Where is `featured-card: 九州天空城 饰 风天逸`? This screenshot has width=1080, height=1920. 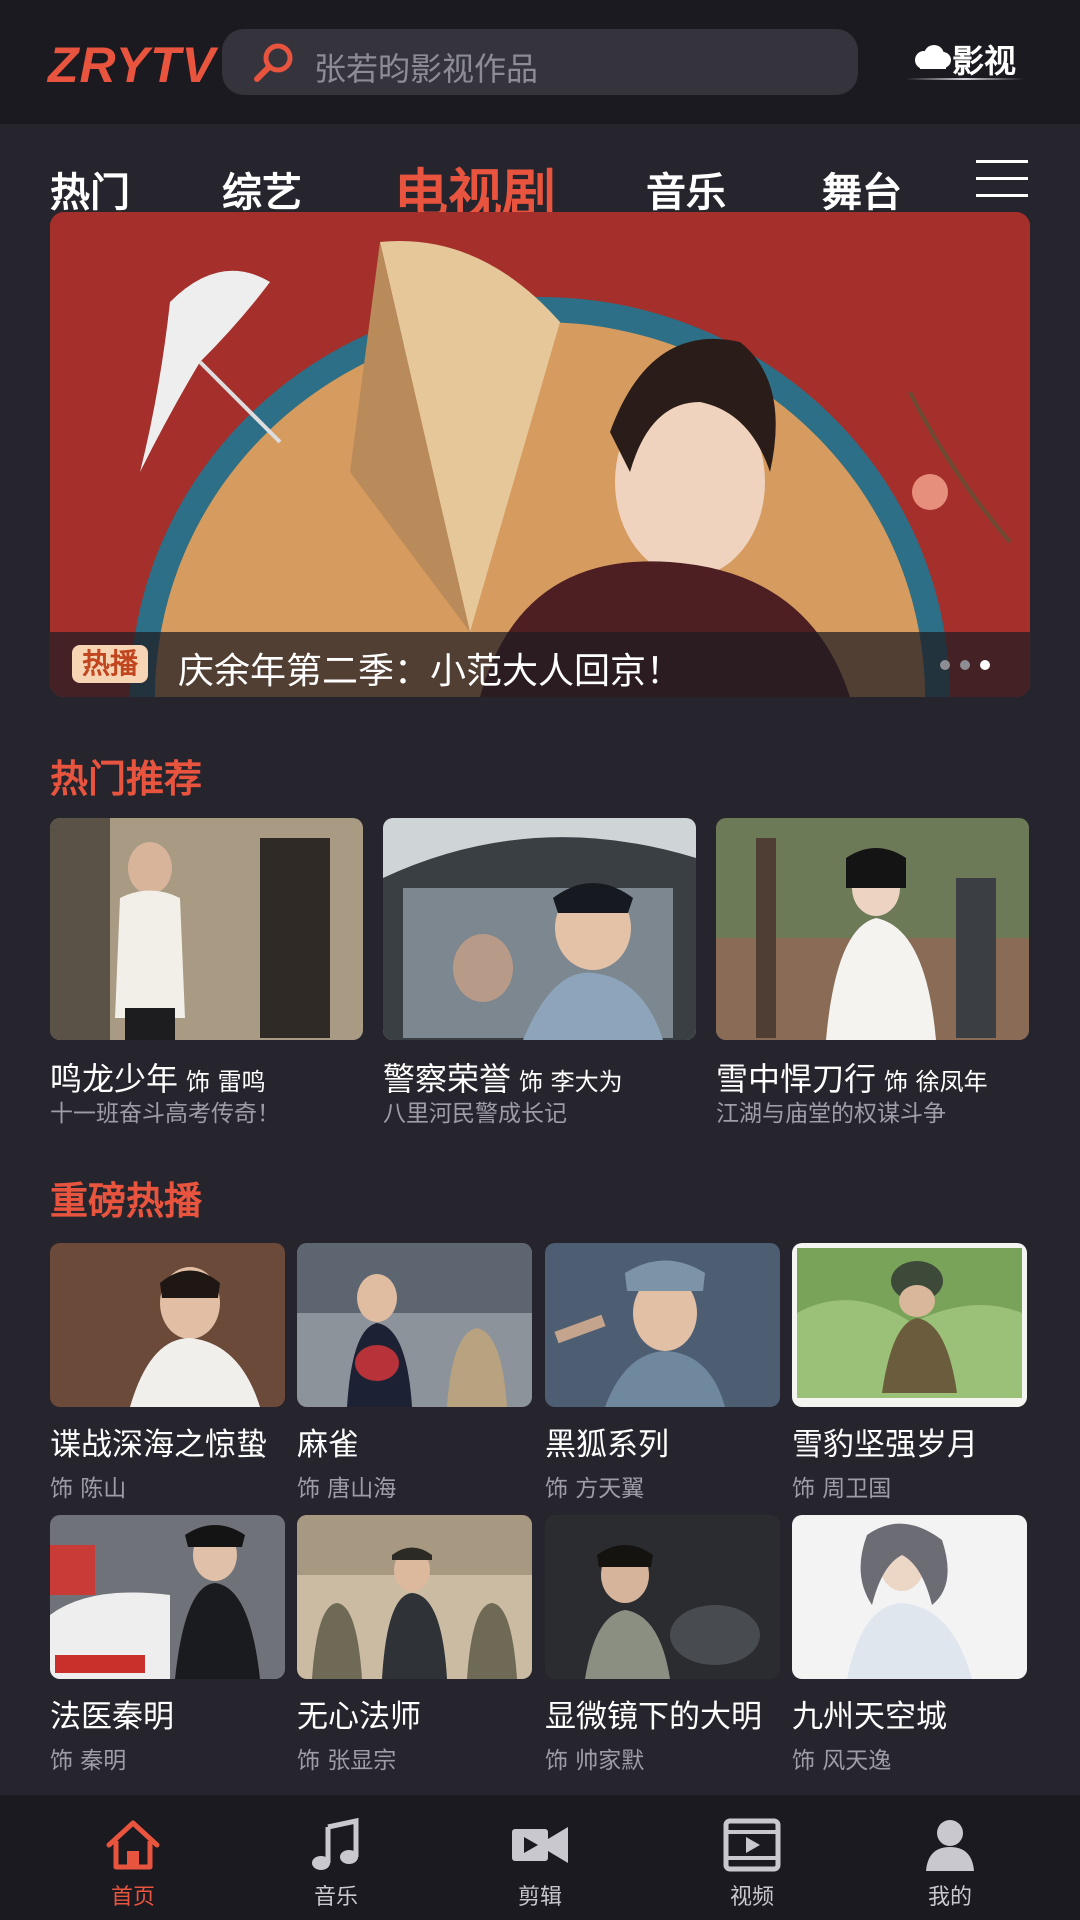
featured-card: 九州天空城 饰 风天逸 is located at coordinates (909, 1644).